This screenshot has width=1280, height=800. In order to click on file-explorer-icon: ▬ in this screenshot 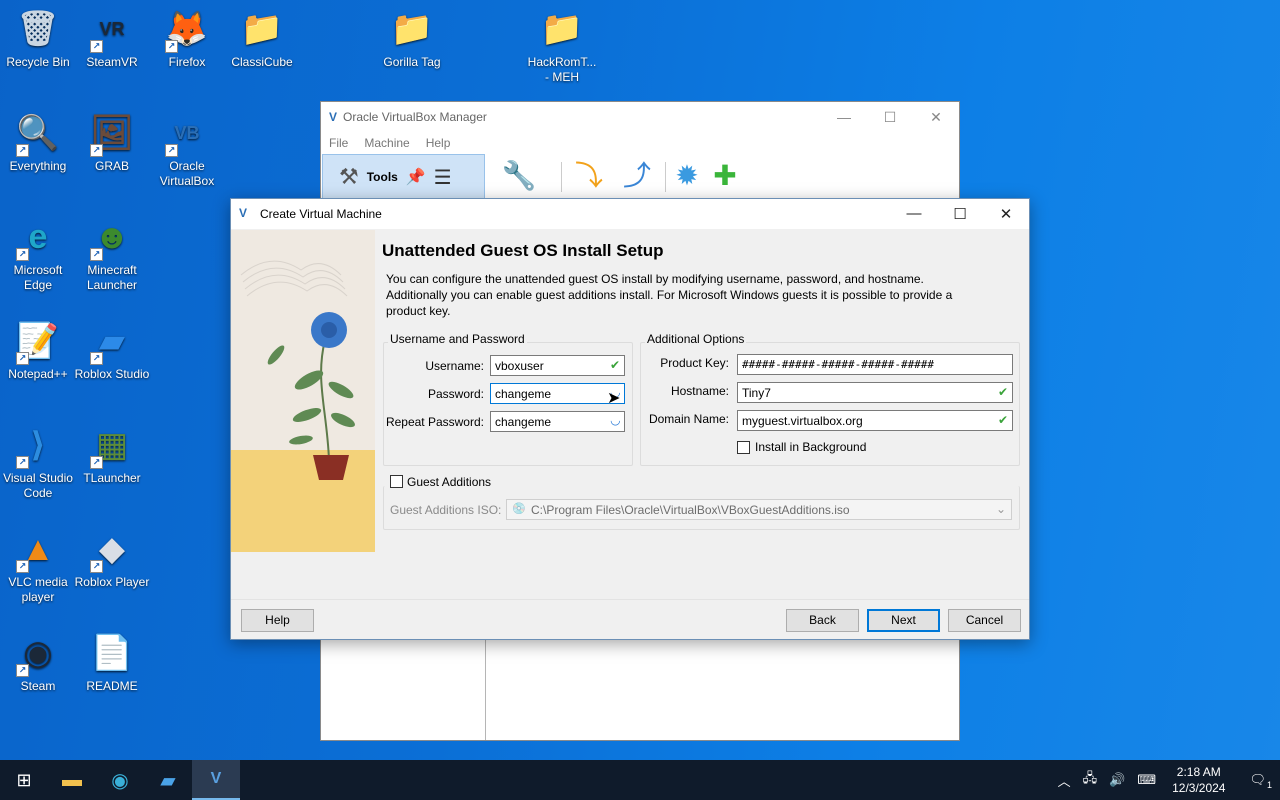, I will do `click(72, 780)`.